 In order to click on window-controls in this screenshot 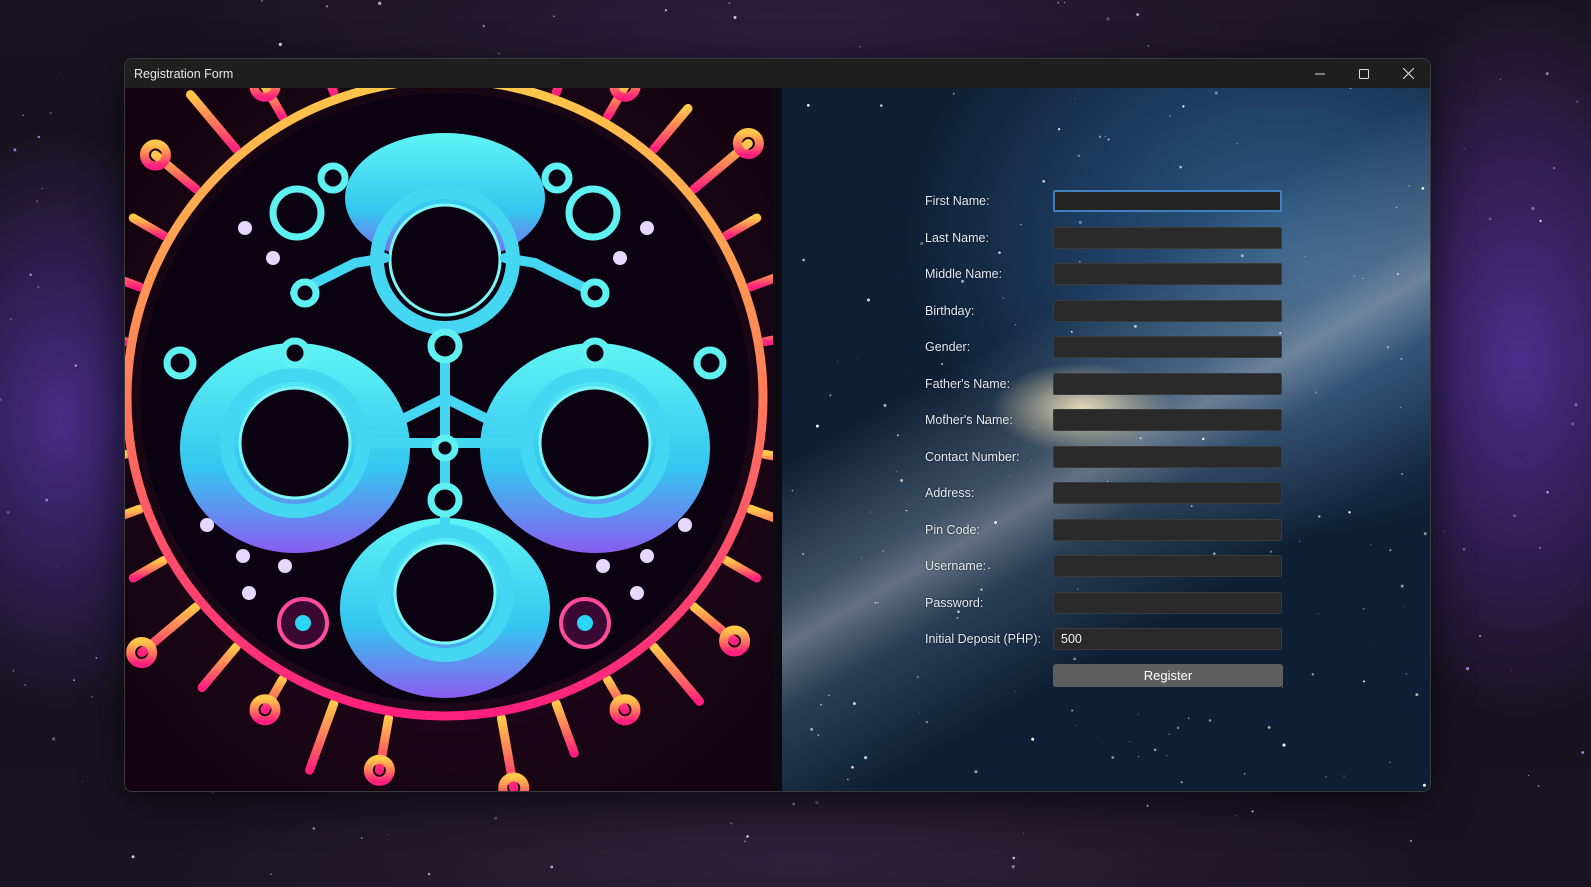, I will do `click(1364, 73)`.